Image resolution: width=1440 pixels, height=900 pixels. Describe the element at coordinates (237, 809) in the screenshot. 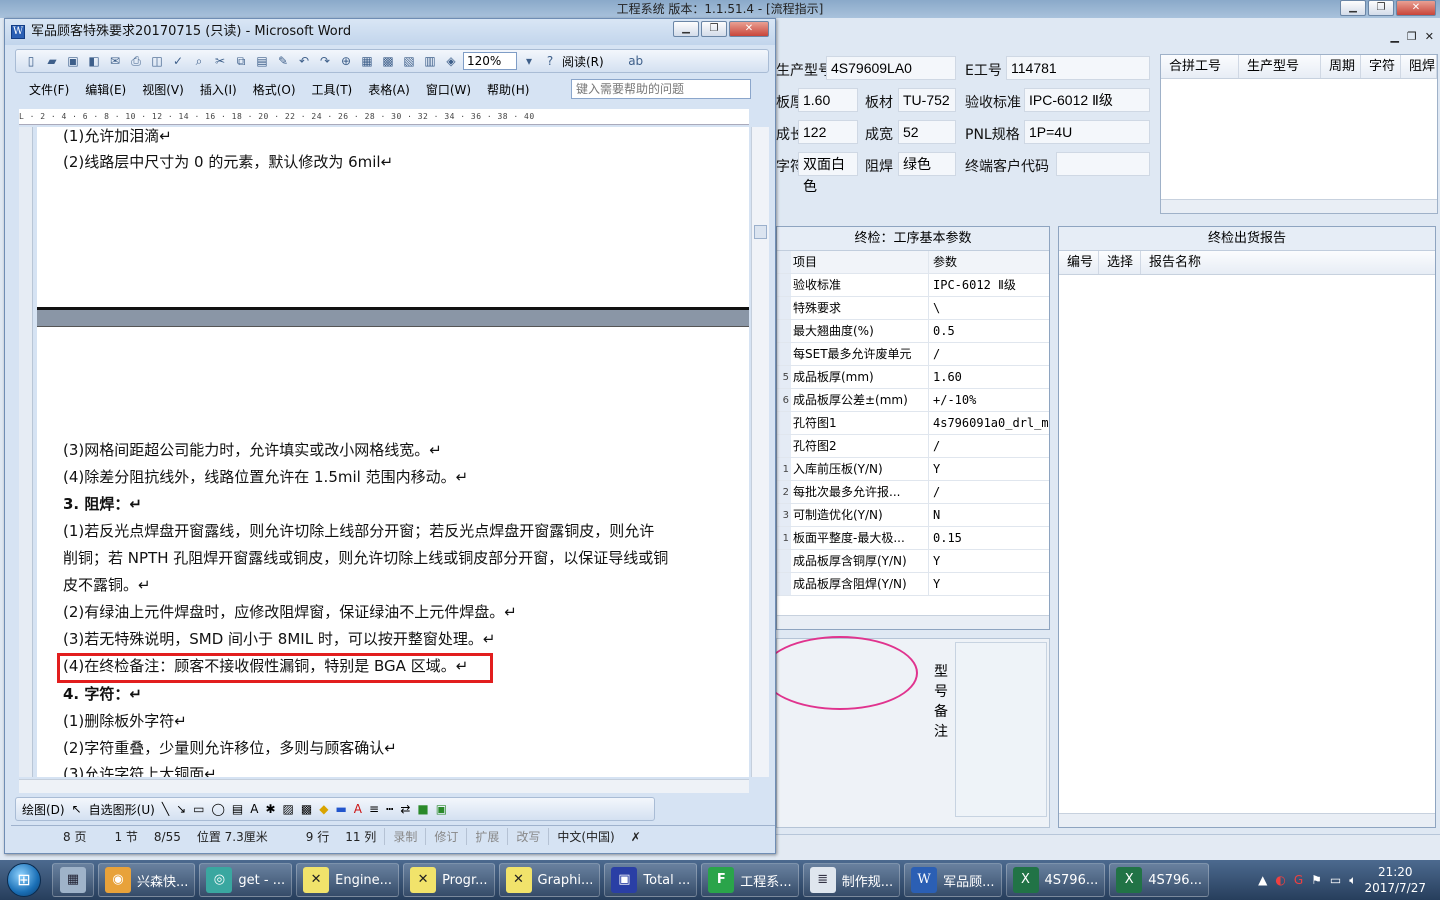

I see `textbox-icon: ▤` at that location.